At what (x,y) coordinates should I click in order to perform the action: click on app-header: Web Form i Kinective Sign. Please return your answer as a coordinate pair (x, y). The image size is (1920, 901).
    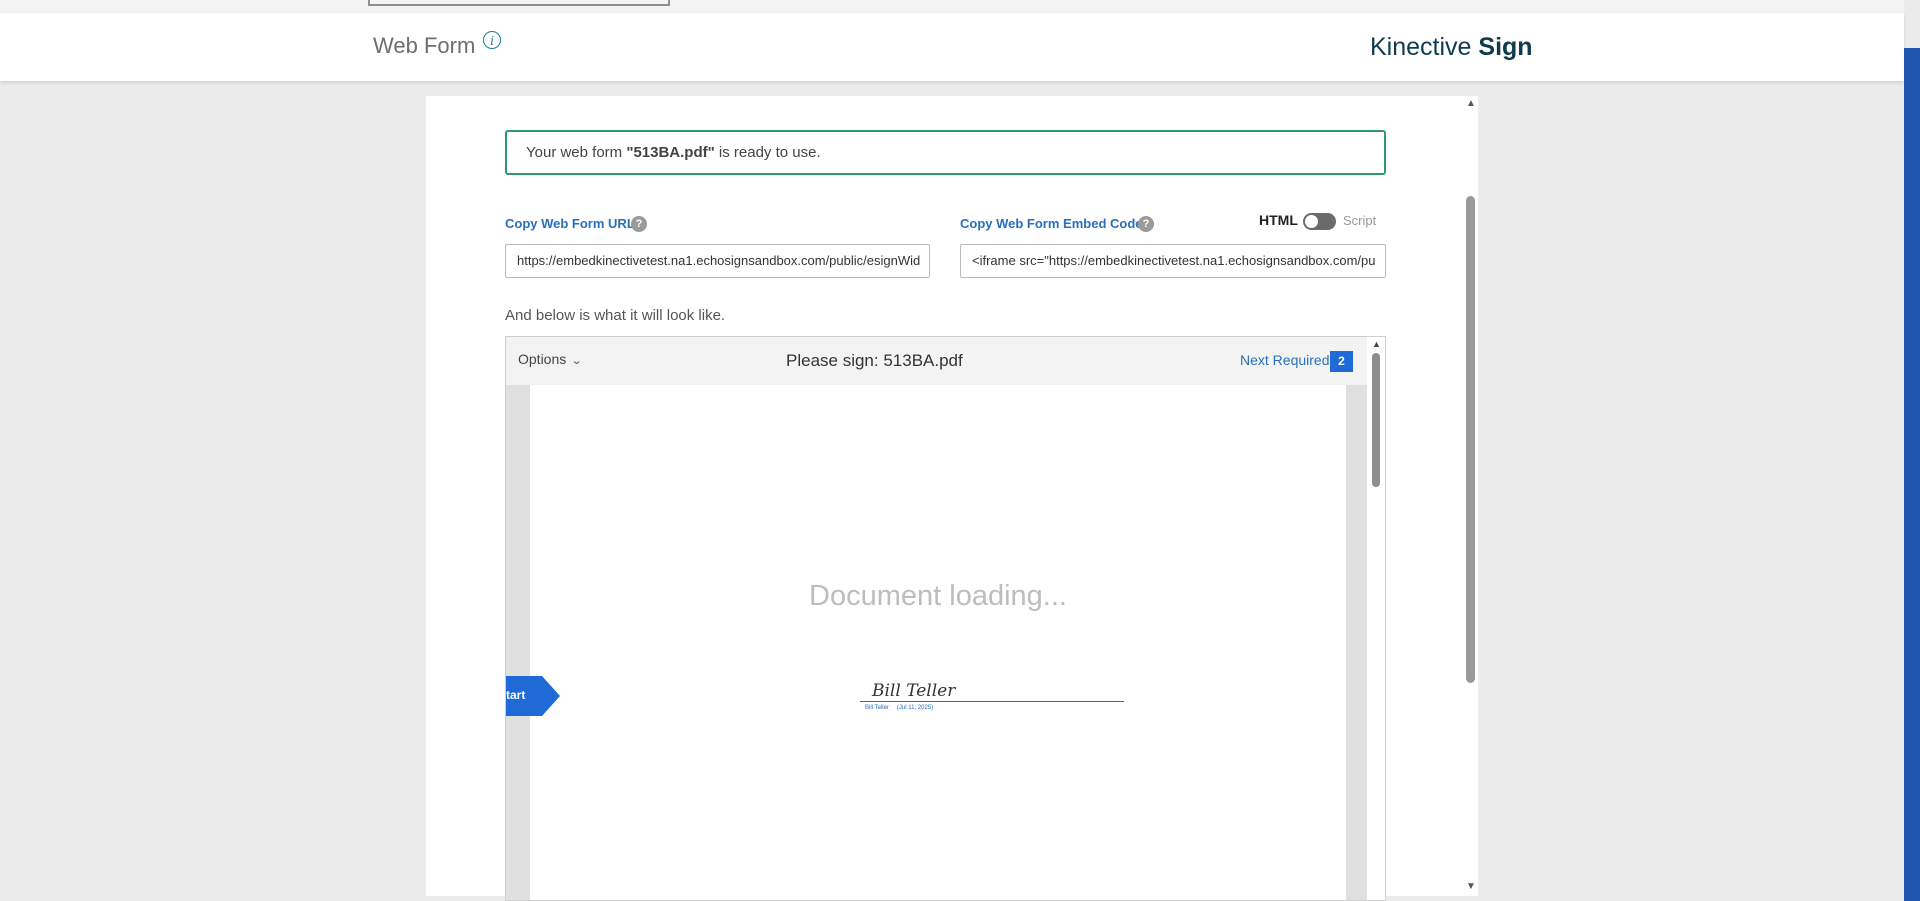
    Looking at the image, I should click on (952, 47).